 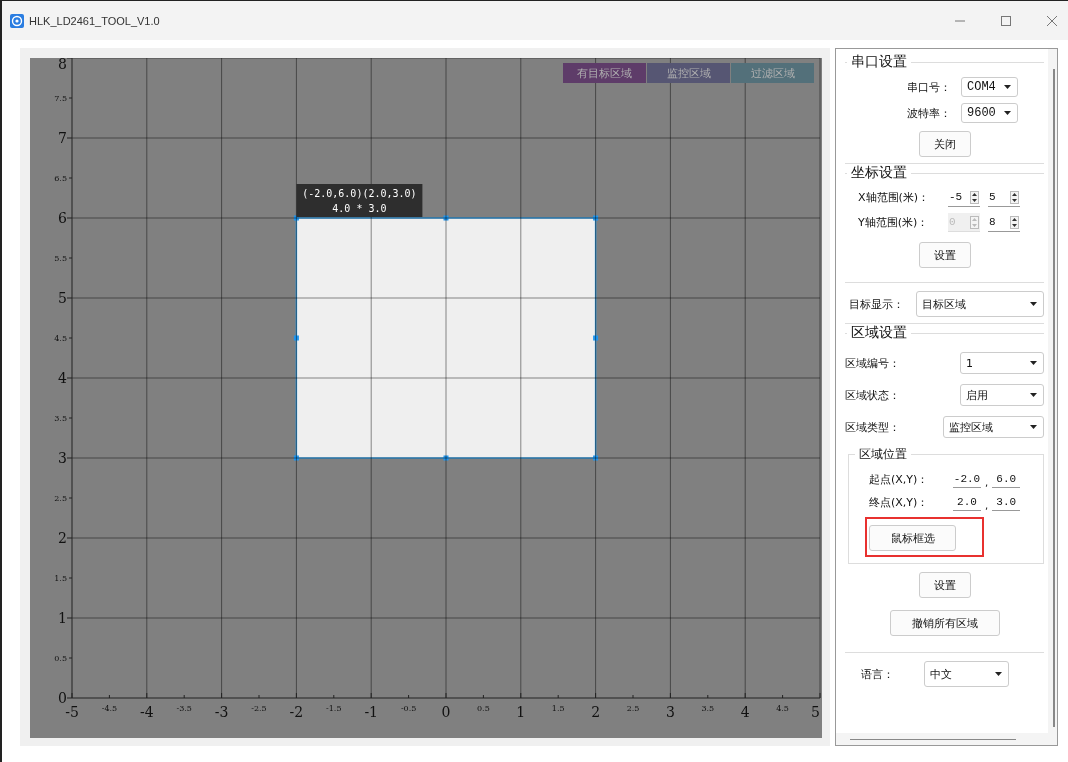 What do you see at coordinates (109, 708) in the screenshot?
I see `axis-tick-label: -4.5` at bounding box center [109, 708].